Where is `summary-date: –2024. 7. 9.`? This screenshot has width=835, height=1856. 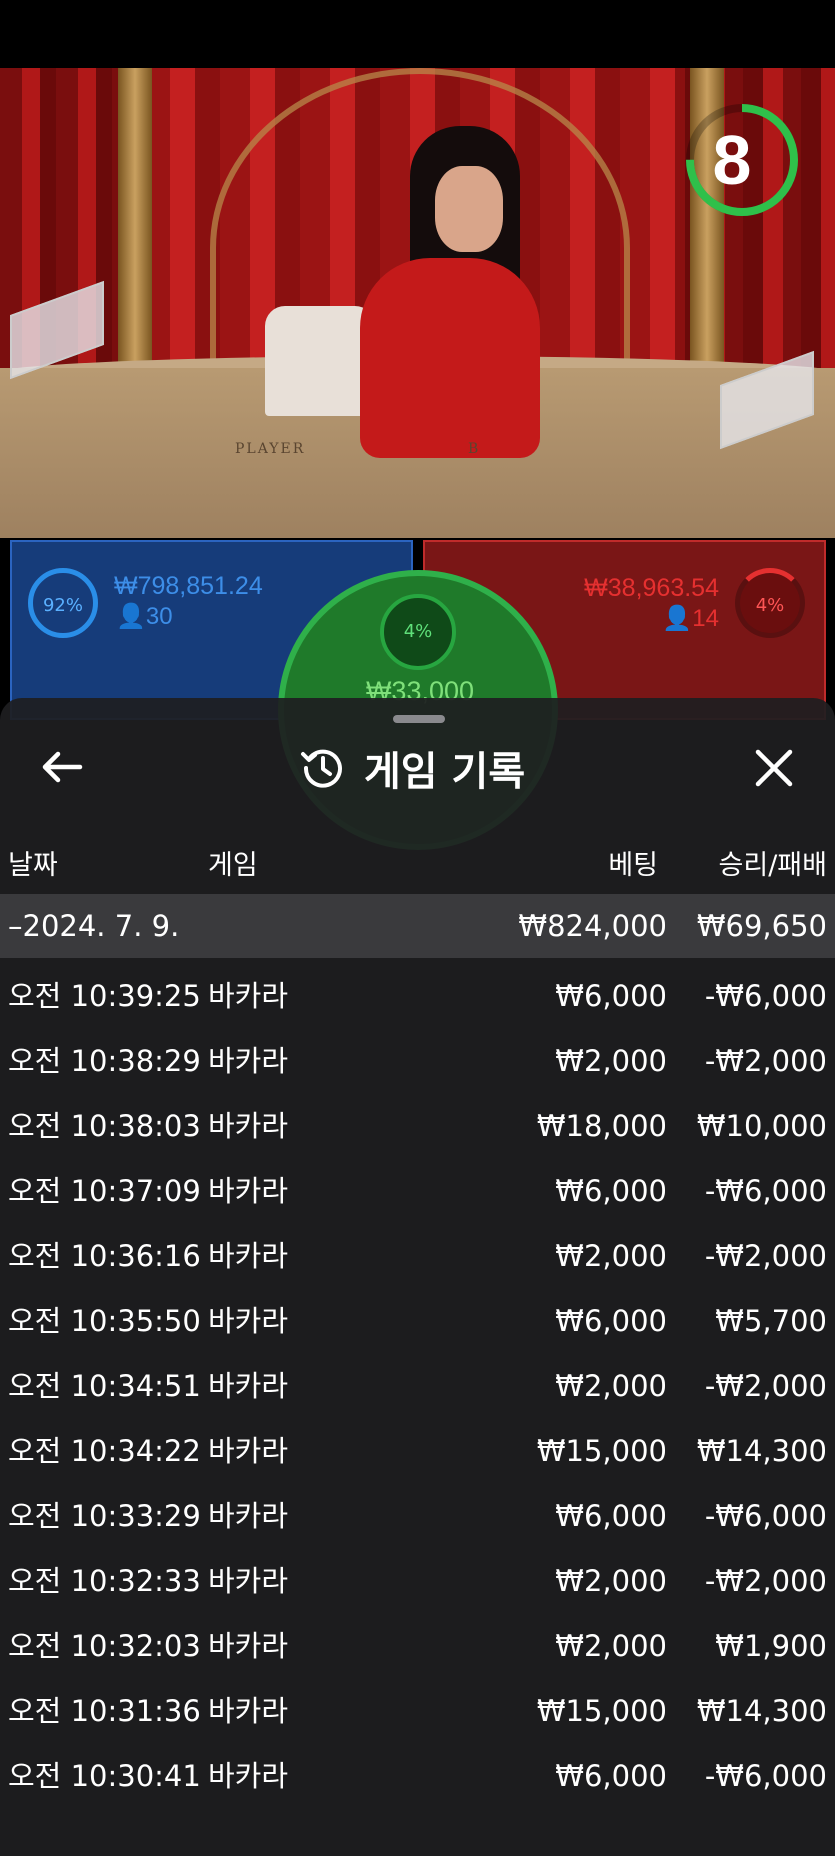
summary-date: –2024. 7. 9. is located at coordinates (94, 926).